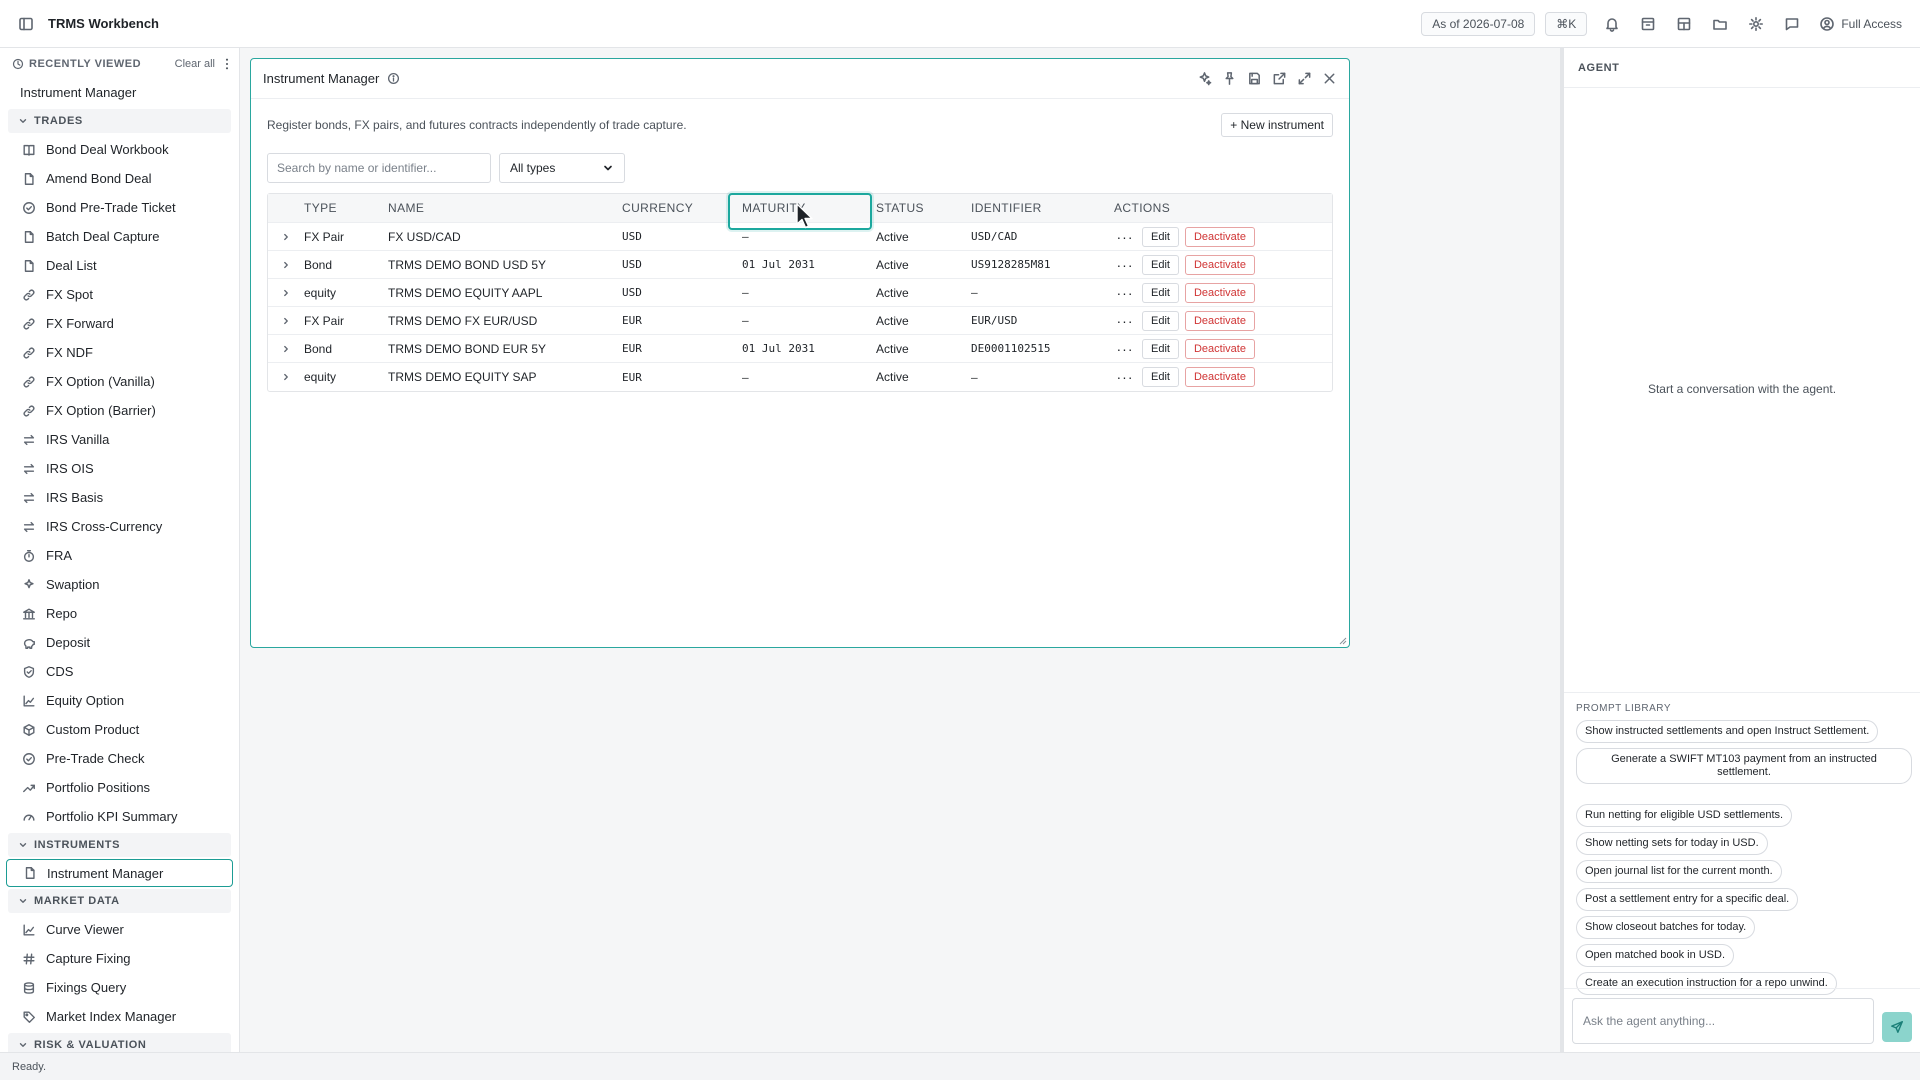 This screenshot has height=1080, width=1920. Describe the element at coordinates (119, 265) in the screenshot. I see `sidebar-item-deal-list: Deal List` at that location.